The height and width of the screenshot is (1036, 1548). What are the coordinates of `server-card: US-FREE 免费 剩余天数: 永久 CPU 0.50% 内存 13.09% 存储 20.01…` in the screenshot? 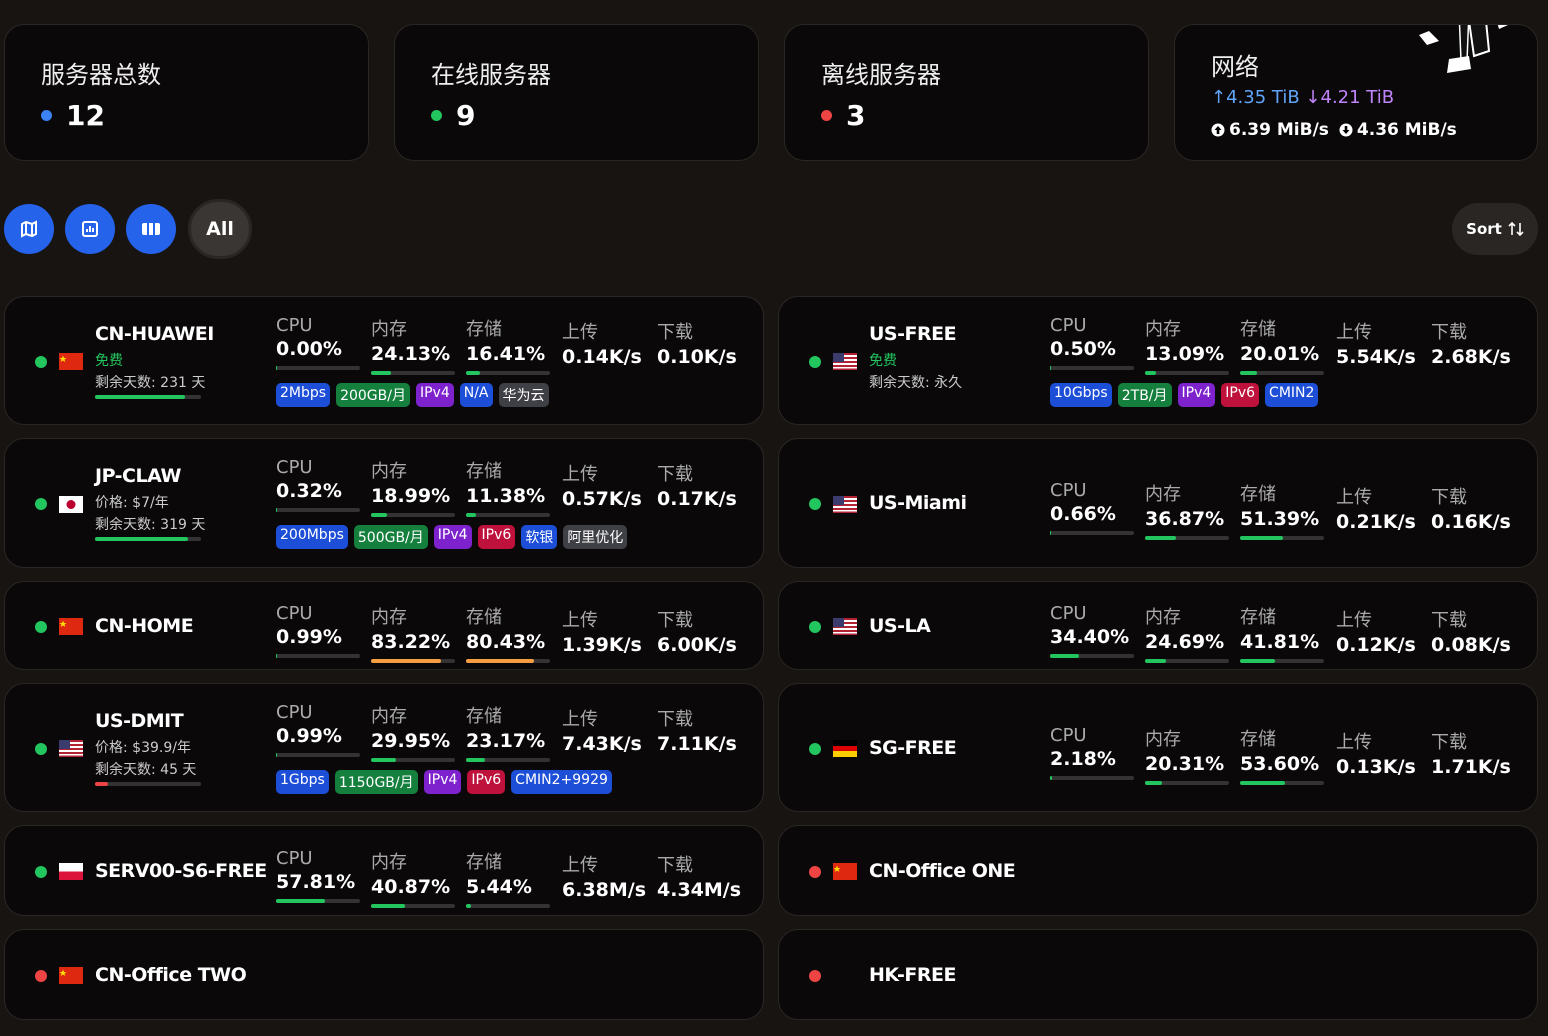 It's located at (1158, 360).